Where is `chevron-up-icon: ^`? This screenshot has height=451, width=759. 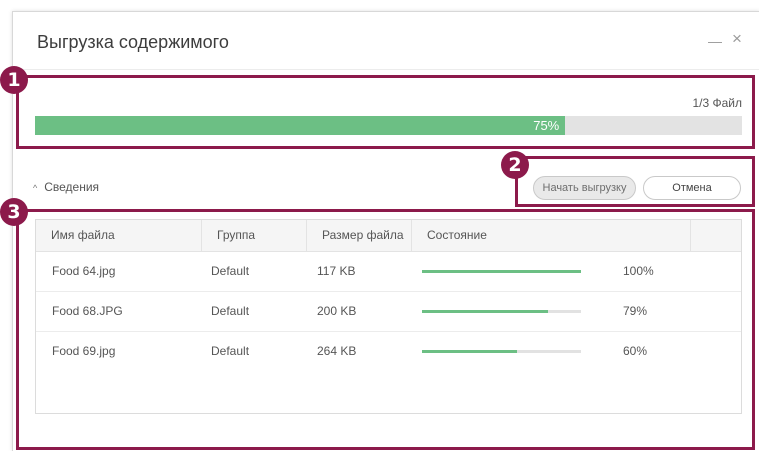
chevron-up-icon: ^ is located at coordinates (35, 188).